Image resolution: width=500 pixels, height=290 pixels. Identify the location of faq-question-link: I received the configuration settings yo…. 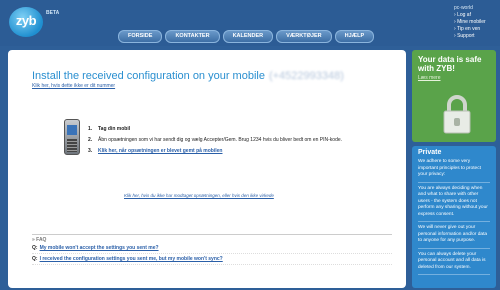
(131, 259).